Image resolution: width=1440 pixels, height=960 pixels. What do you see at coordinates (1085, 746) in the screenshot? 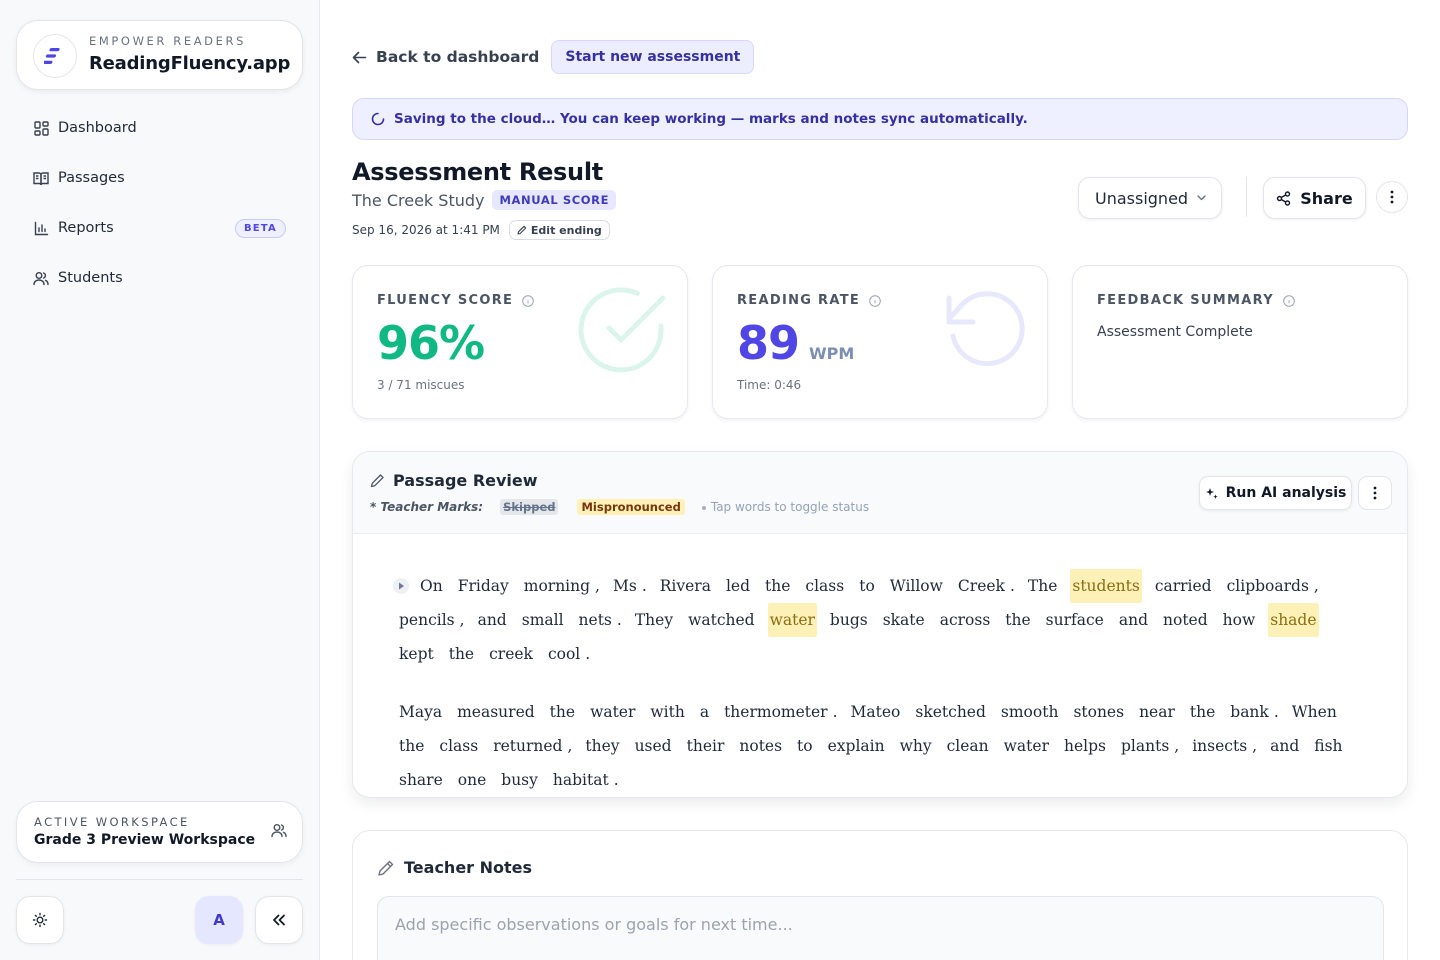
I see `passage-word: helps` at bounding box center [1085, 746].